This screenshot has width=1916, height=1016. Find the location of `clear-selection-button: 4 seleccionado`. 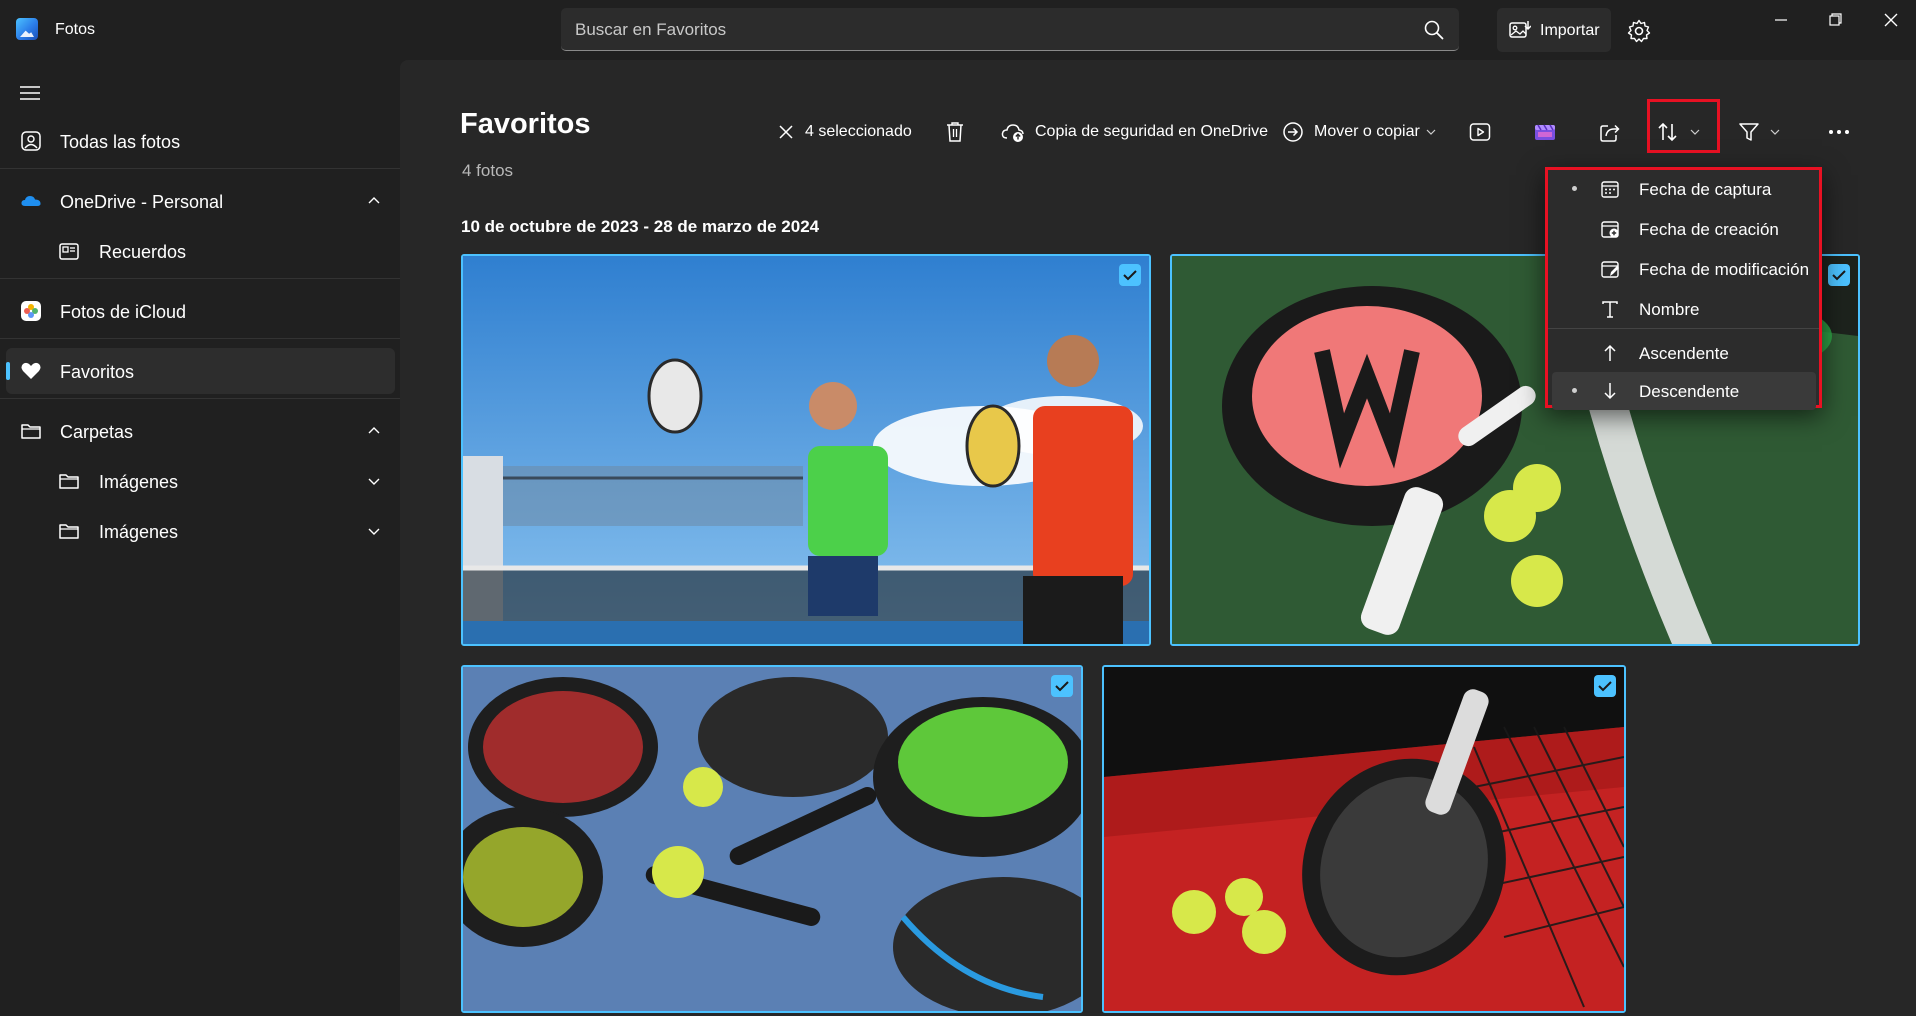

clear-selection-button: 4 seleccionado is located at coordinates (844, 132).